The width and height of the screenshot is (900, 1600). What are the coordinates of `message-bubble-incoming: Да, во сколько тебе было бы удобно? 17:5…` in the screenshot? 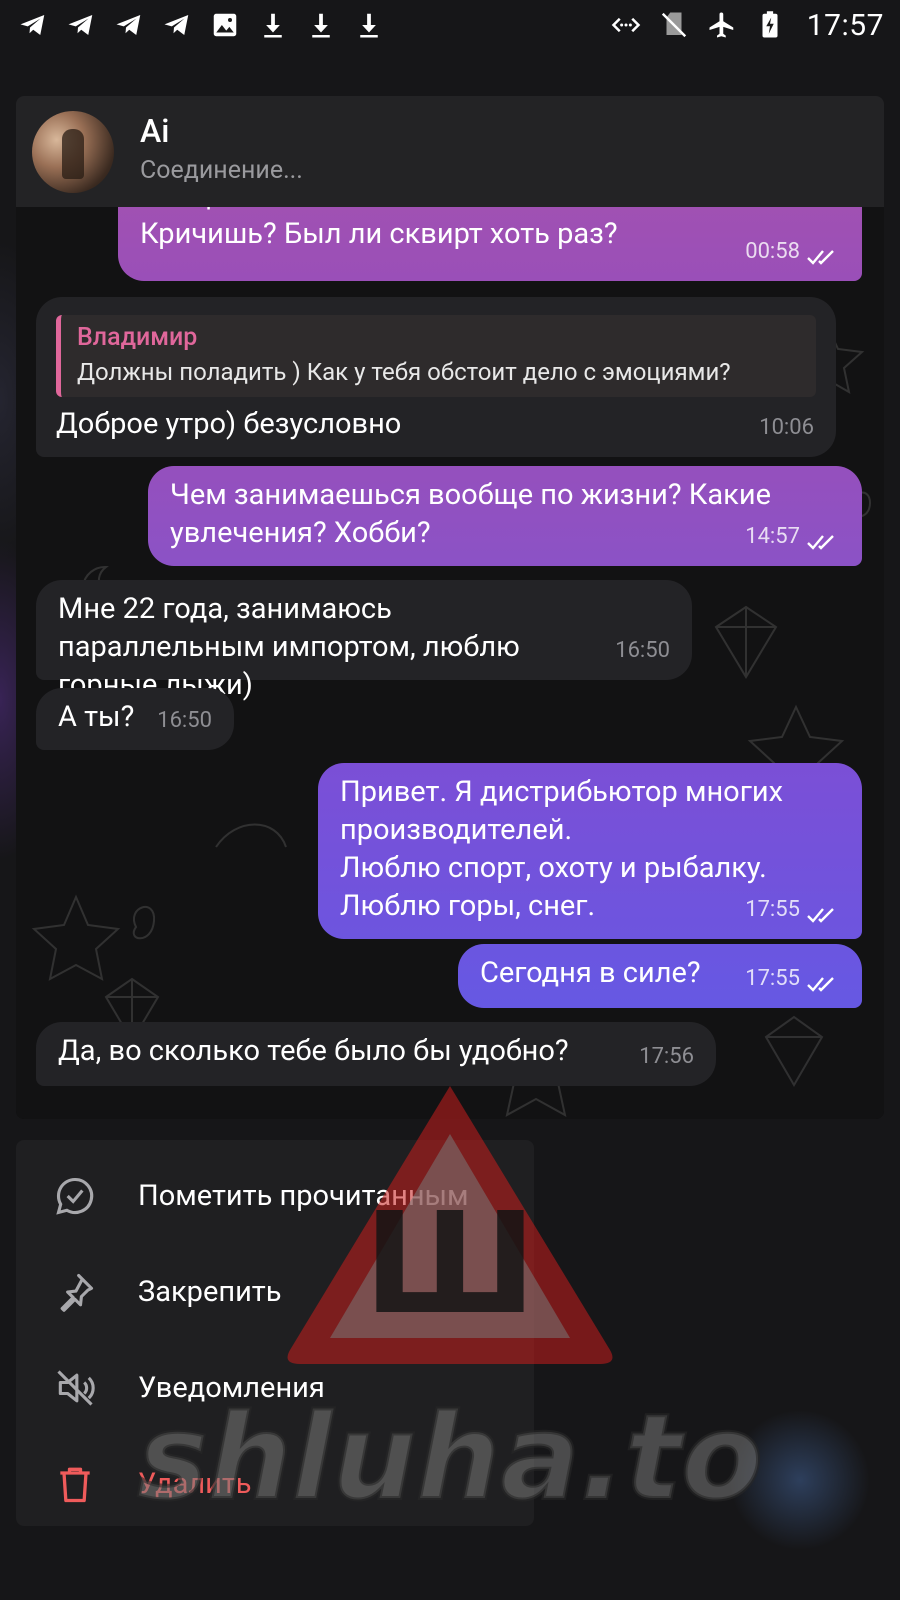 It's located at (376, 1054).